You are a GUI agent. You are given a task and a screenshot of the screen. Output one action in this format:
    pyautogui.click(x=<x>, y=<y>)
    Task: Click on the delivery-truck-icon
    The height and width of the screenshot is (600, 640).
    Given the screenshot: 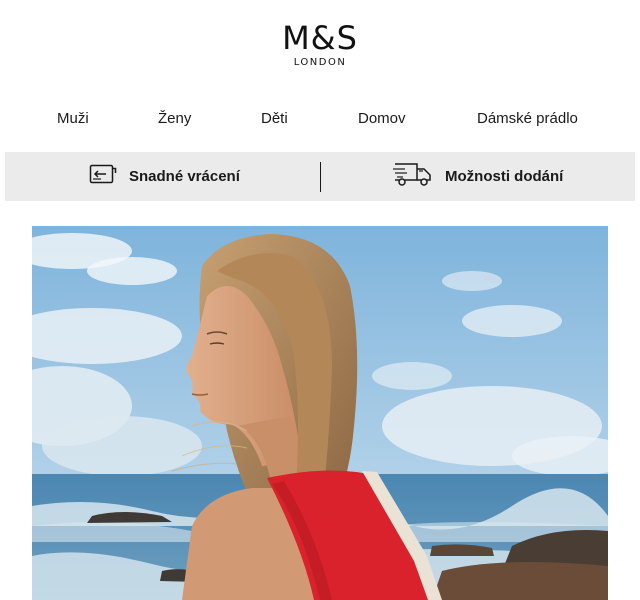 What is the action you would take?
    pyautogui.click(x=413, y=176)
    